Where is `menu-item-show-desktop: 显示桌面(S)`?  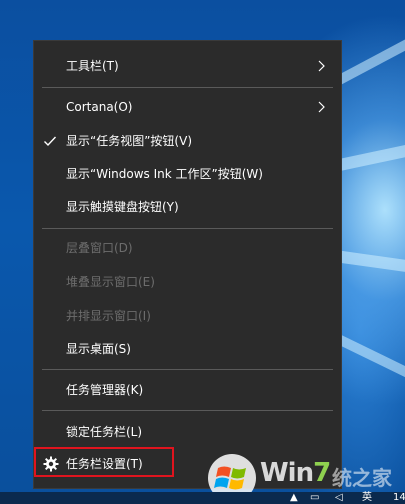 menu-item-show-desktop: 显示桌面(S) is located at coordinates (187, 349).